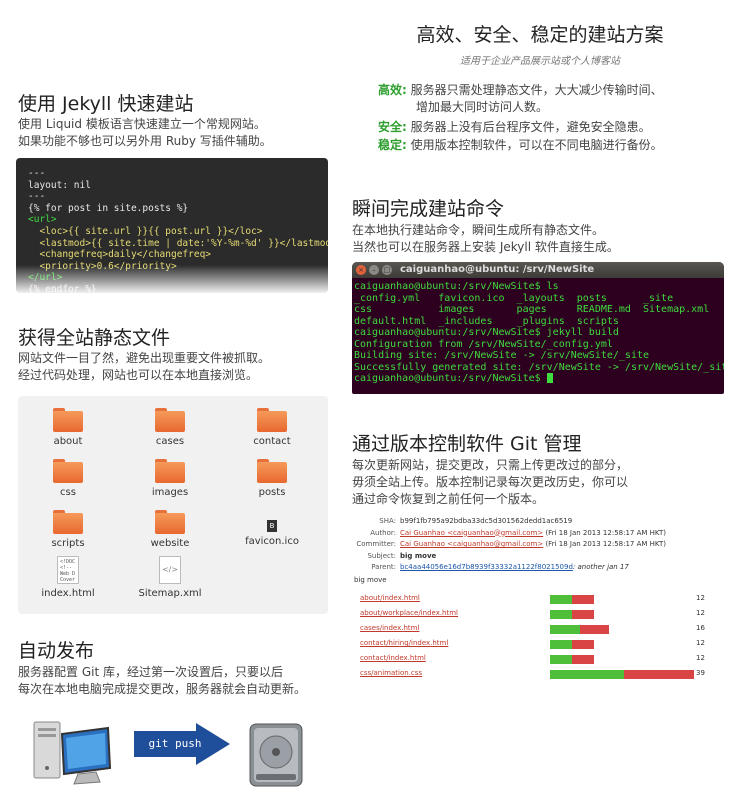  Describe the element at coordinates (170, 577) in the screenshot. I see `file-sitemap: </> Sitemap.xml` at that location.